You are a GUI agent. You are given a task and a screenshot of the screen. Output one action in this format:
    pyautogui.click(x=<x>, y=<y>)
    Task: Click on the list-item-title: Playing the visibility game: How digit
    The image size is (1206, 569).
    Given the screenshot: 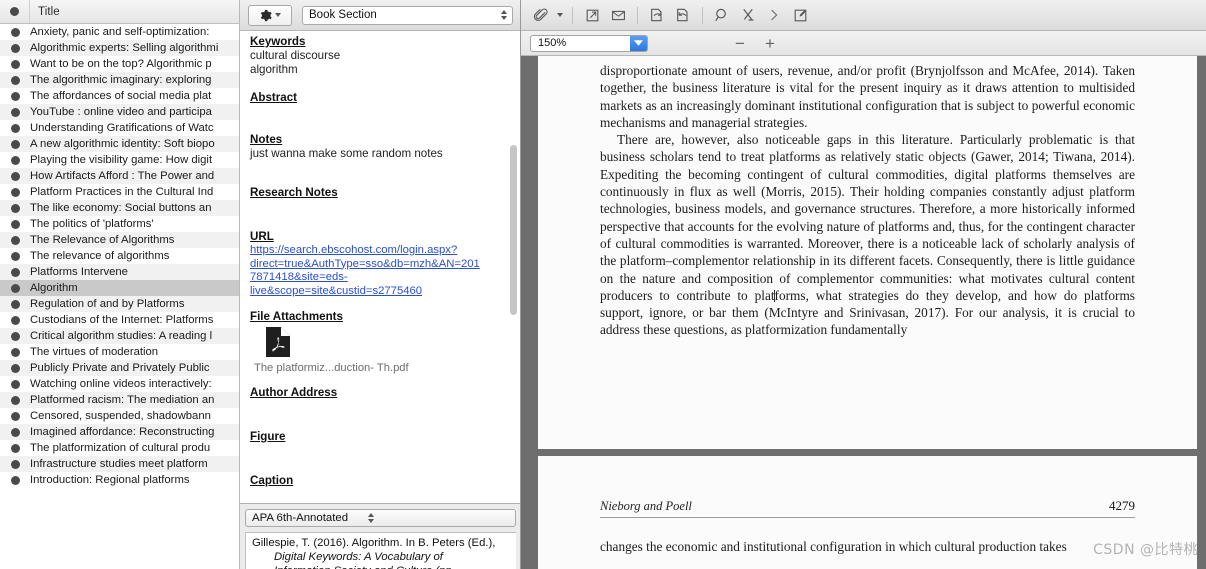 What is the action you would take?
    pyautogui.click(x=121, y=160)
    